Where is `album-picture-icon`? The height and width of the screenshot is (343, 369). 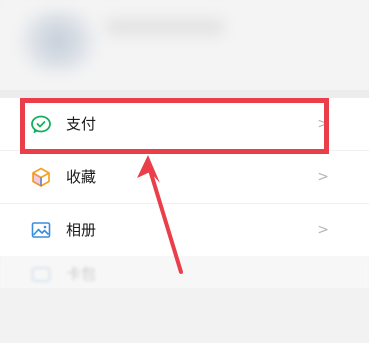
album-picture-icon is located at coordinates (41, 230).